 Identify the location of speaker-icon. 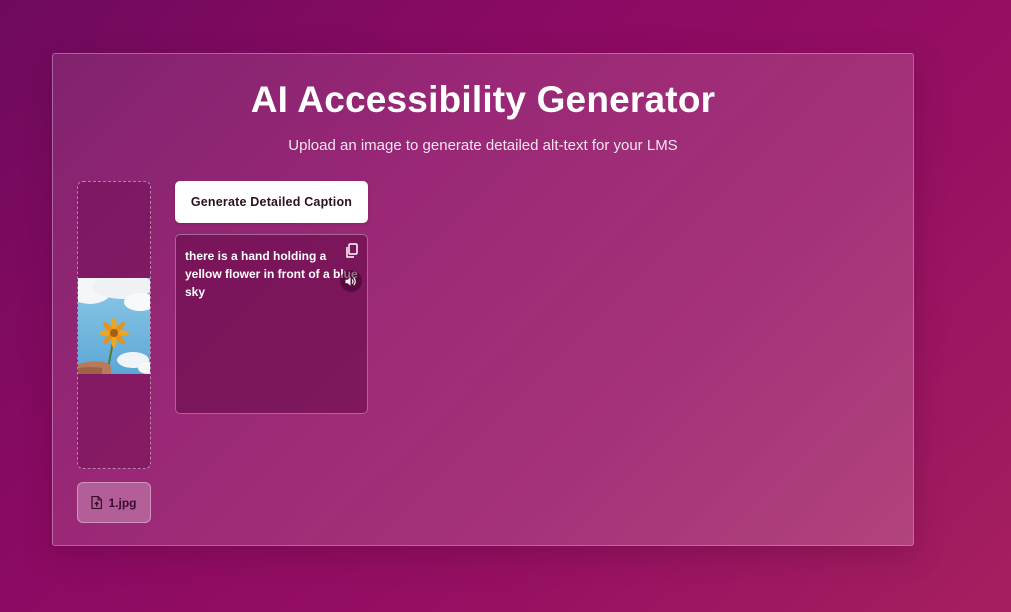
(350, 281).